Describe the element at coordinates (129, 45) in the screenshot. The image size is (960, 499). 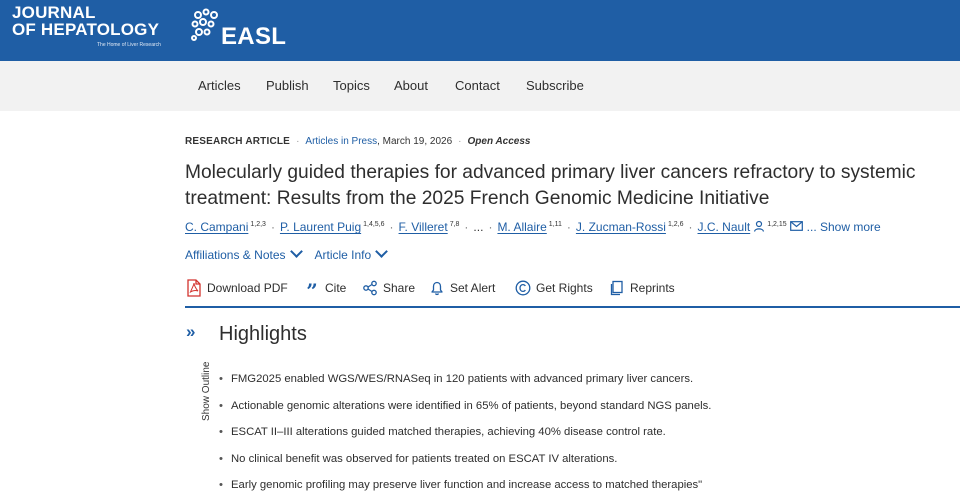
I see `journal-tagline: The Home of Liver Research` at that location.